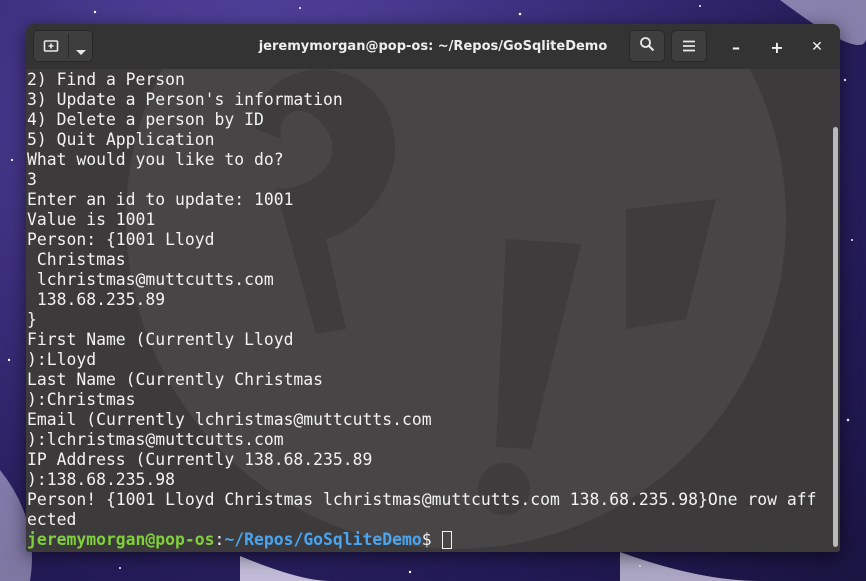 This screenshot has width=866, height=581. Describe the element at coordinates (32, 319) in the screenshot. I see `terminal-line: }` at that location.